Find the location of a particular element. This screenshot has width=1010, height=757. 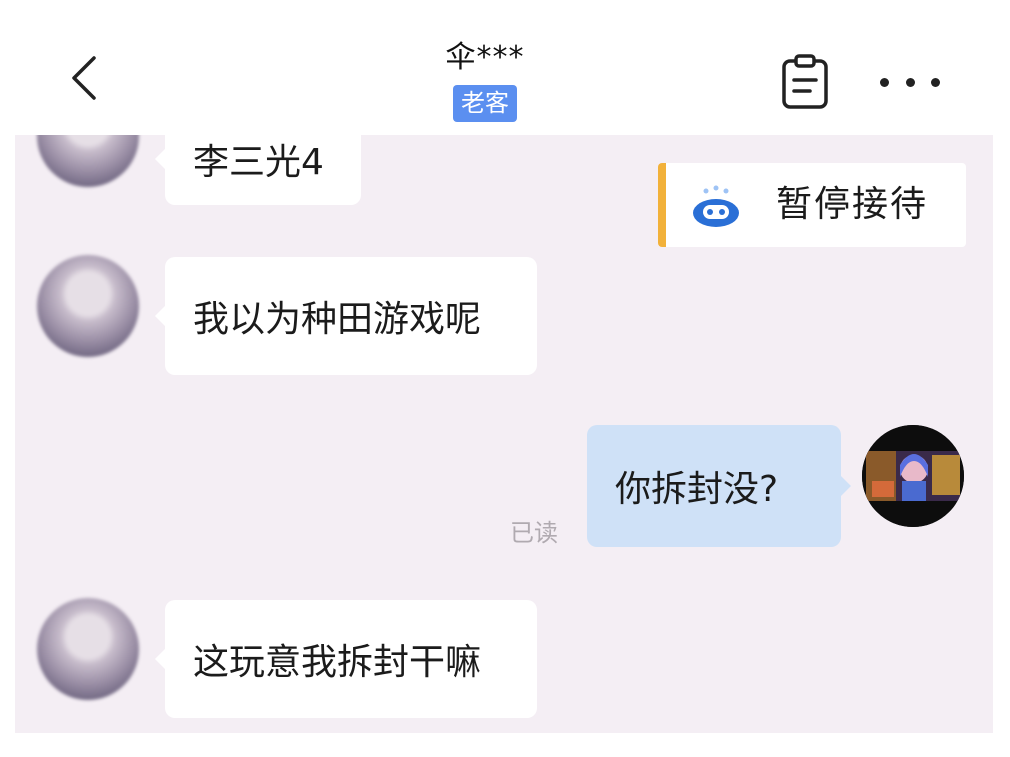

clipboard-button is located at coordinates (805, 81).